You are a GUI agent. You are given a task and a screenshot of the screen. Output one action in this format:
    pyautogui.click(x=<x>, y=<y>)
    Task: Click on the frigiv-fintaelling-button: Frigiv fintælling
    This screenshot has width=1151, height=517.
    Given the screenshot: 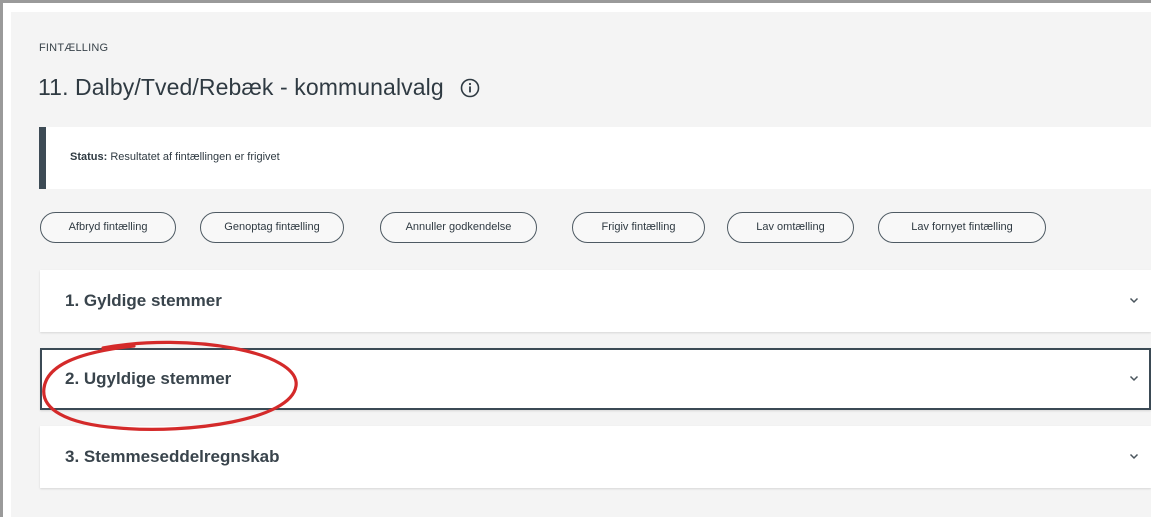 What is the action you would take?
    pyautogui.click(x=638, y=227)
    